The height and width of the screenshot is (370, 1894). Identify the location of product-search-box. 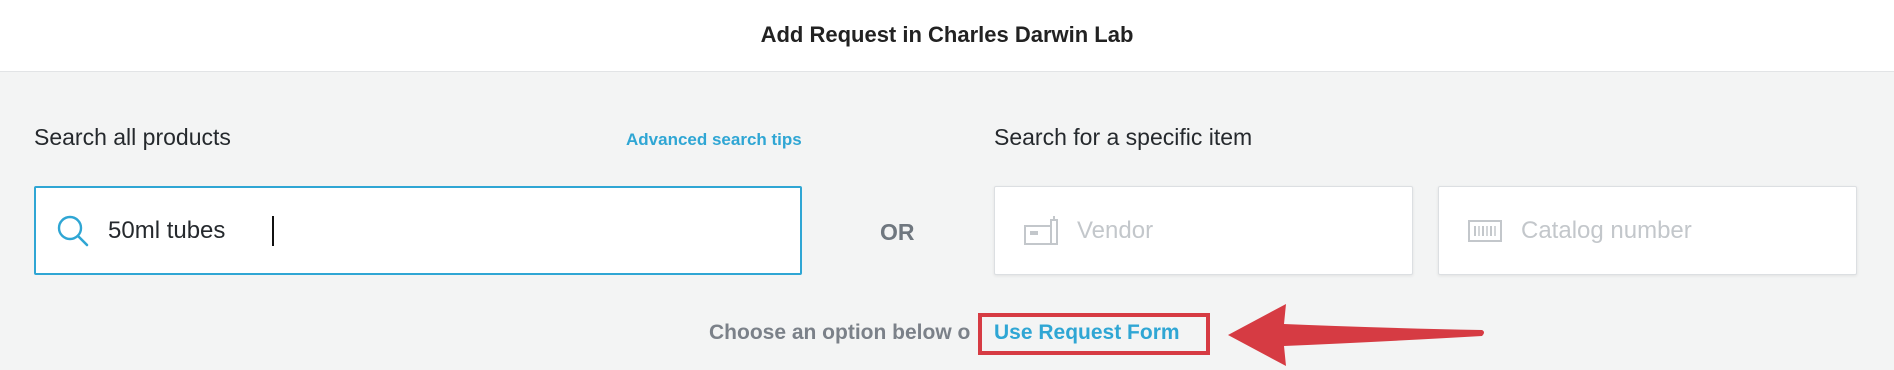
(418, 230).